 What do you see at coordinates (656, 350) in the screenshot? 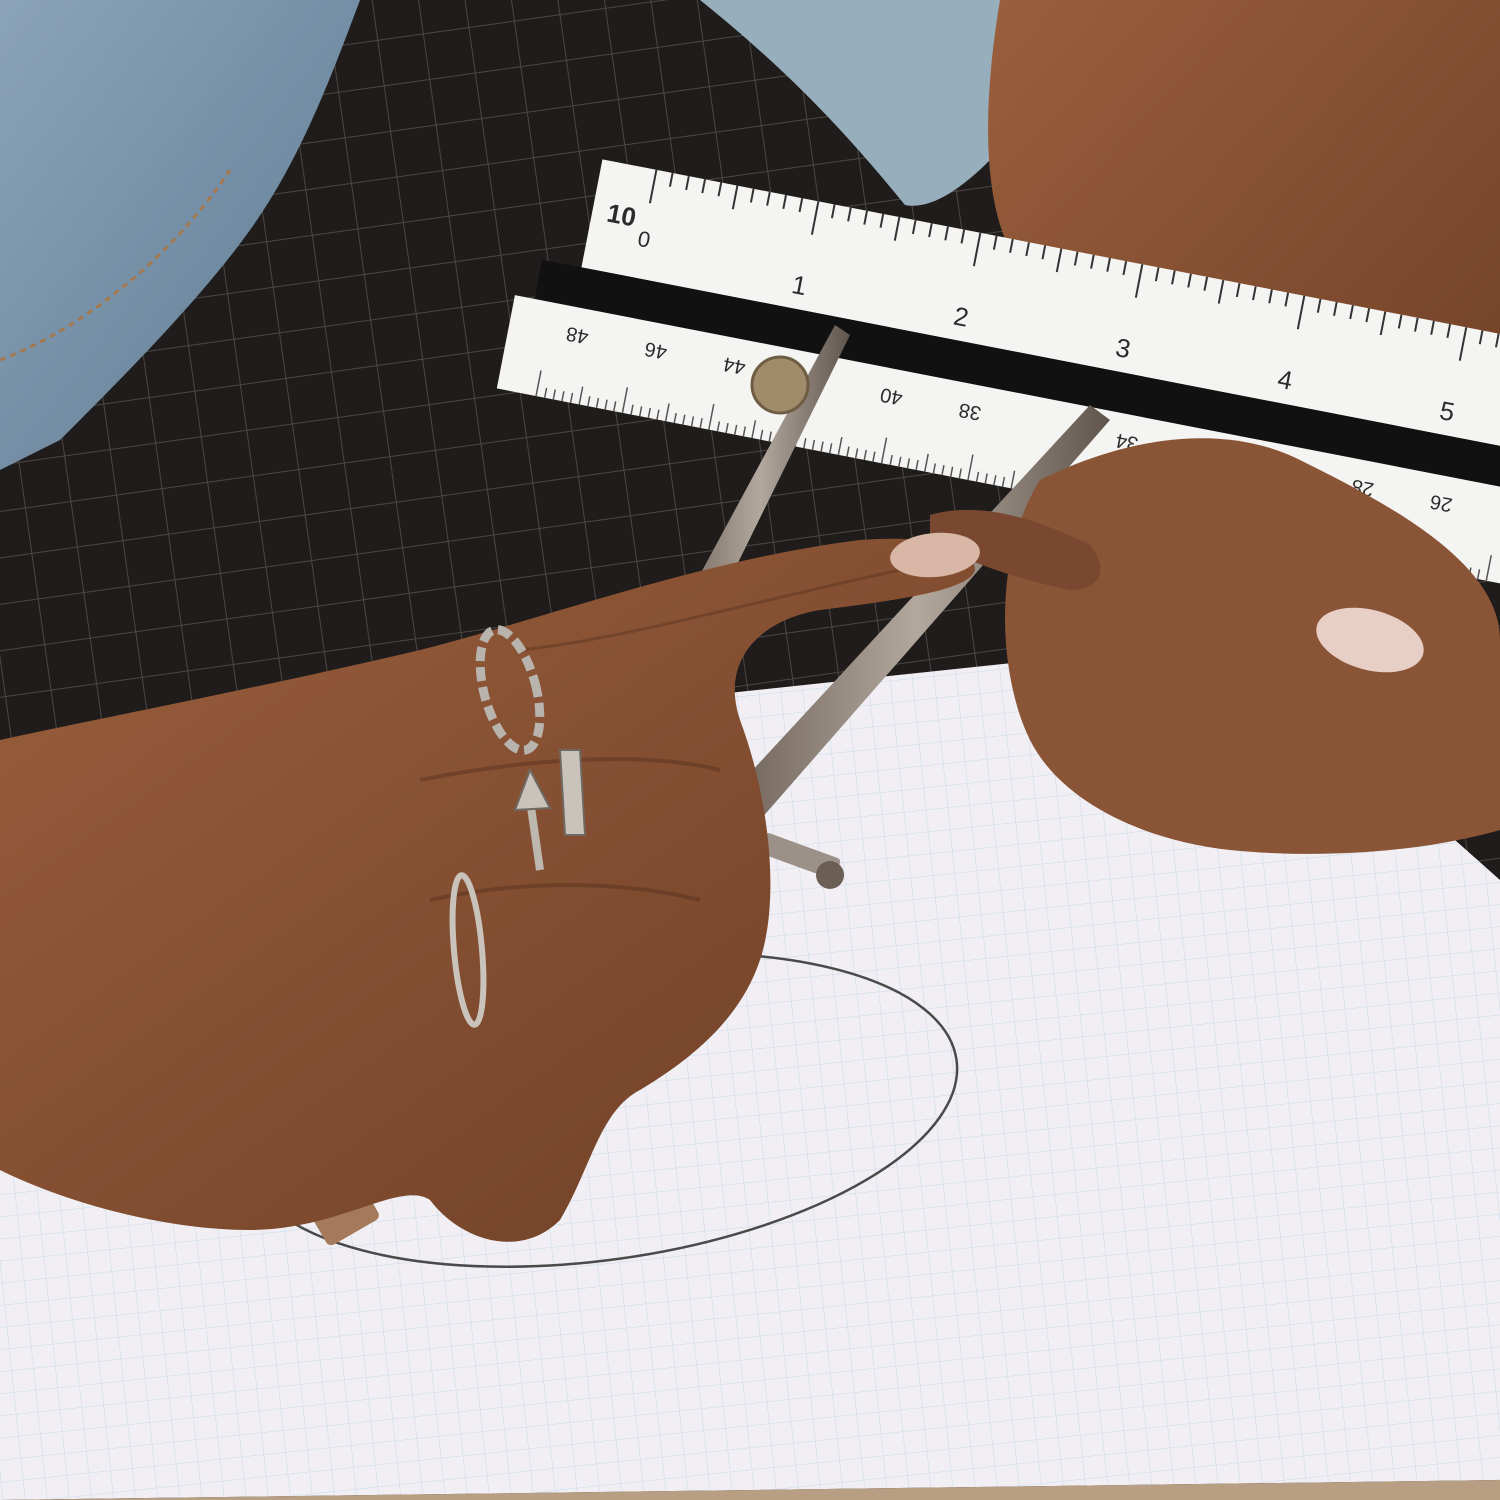
I see `ruler-lower-46: 46` at bounding box center [656, 350].